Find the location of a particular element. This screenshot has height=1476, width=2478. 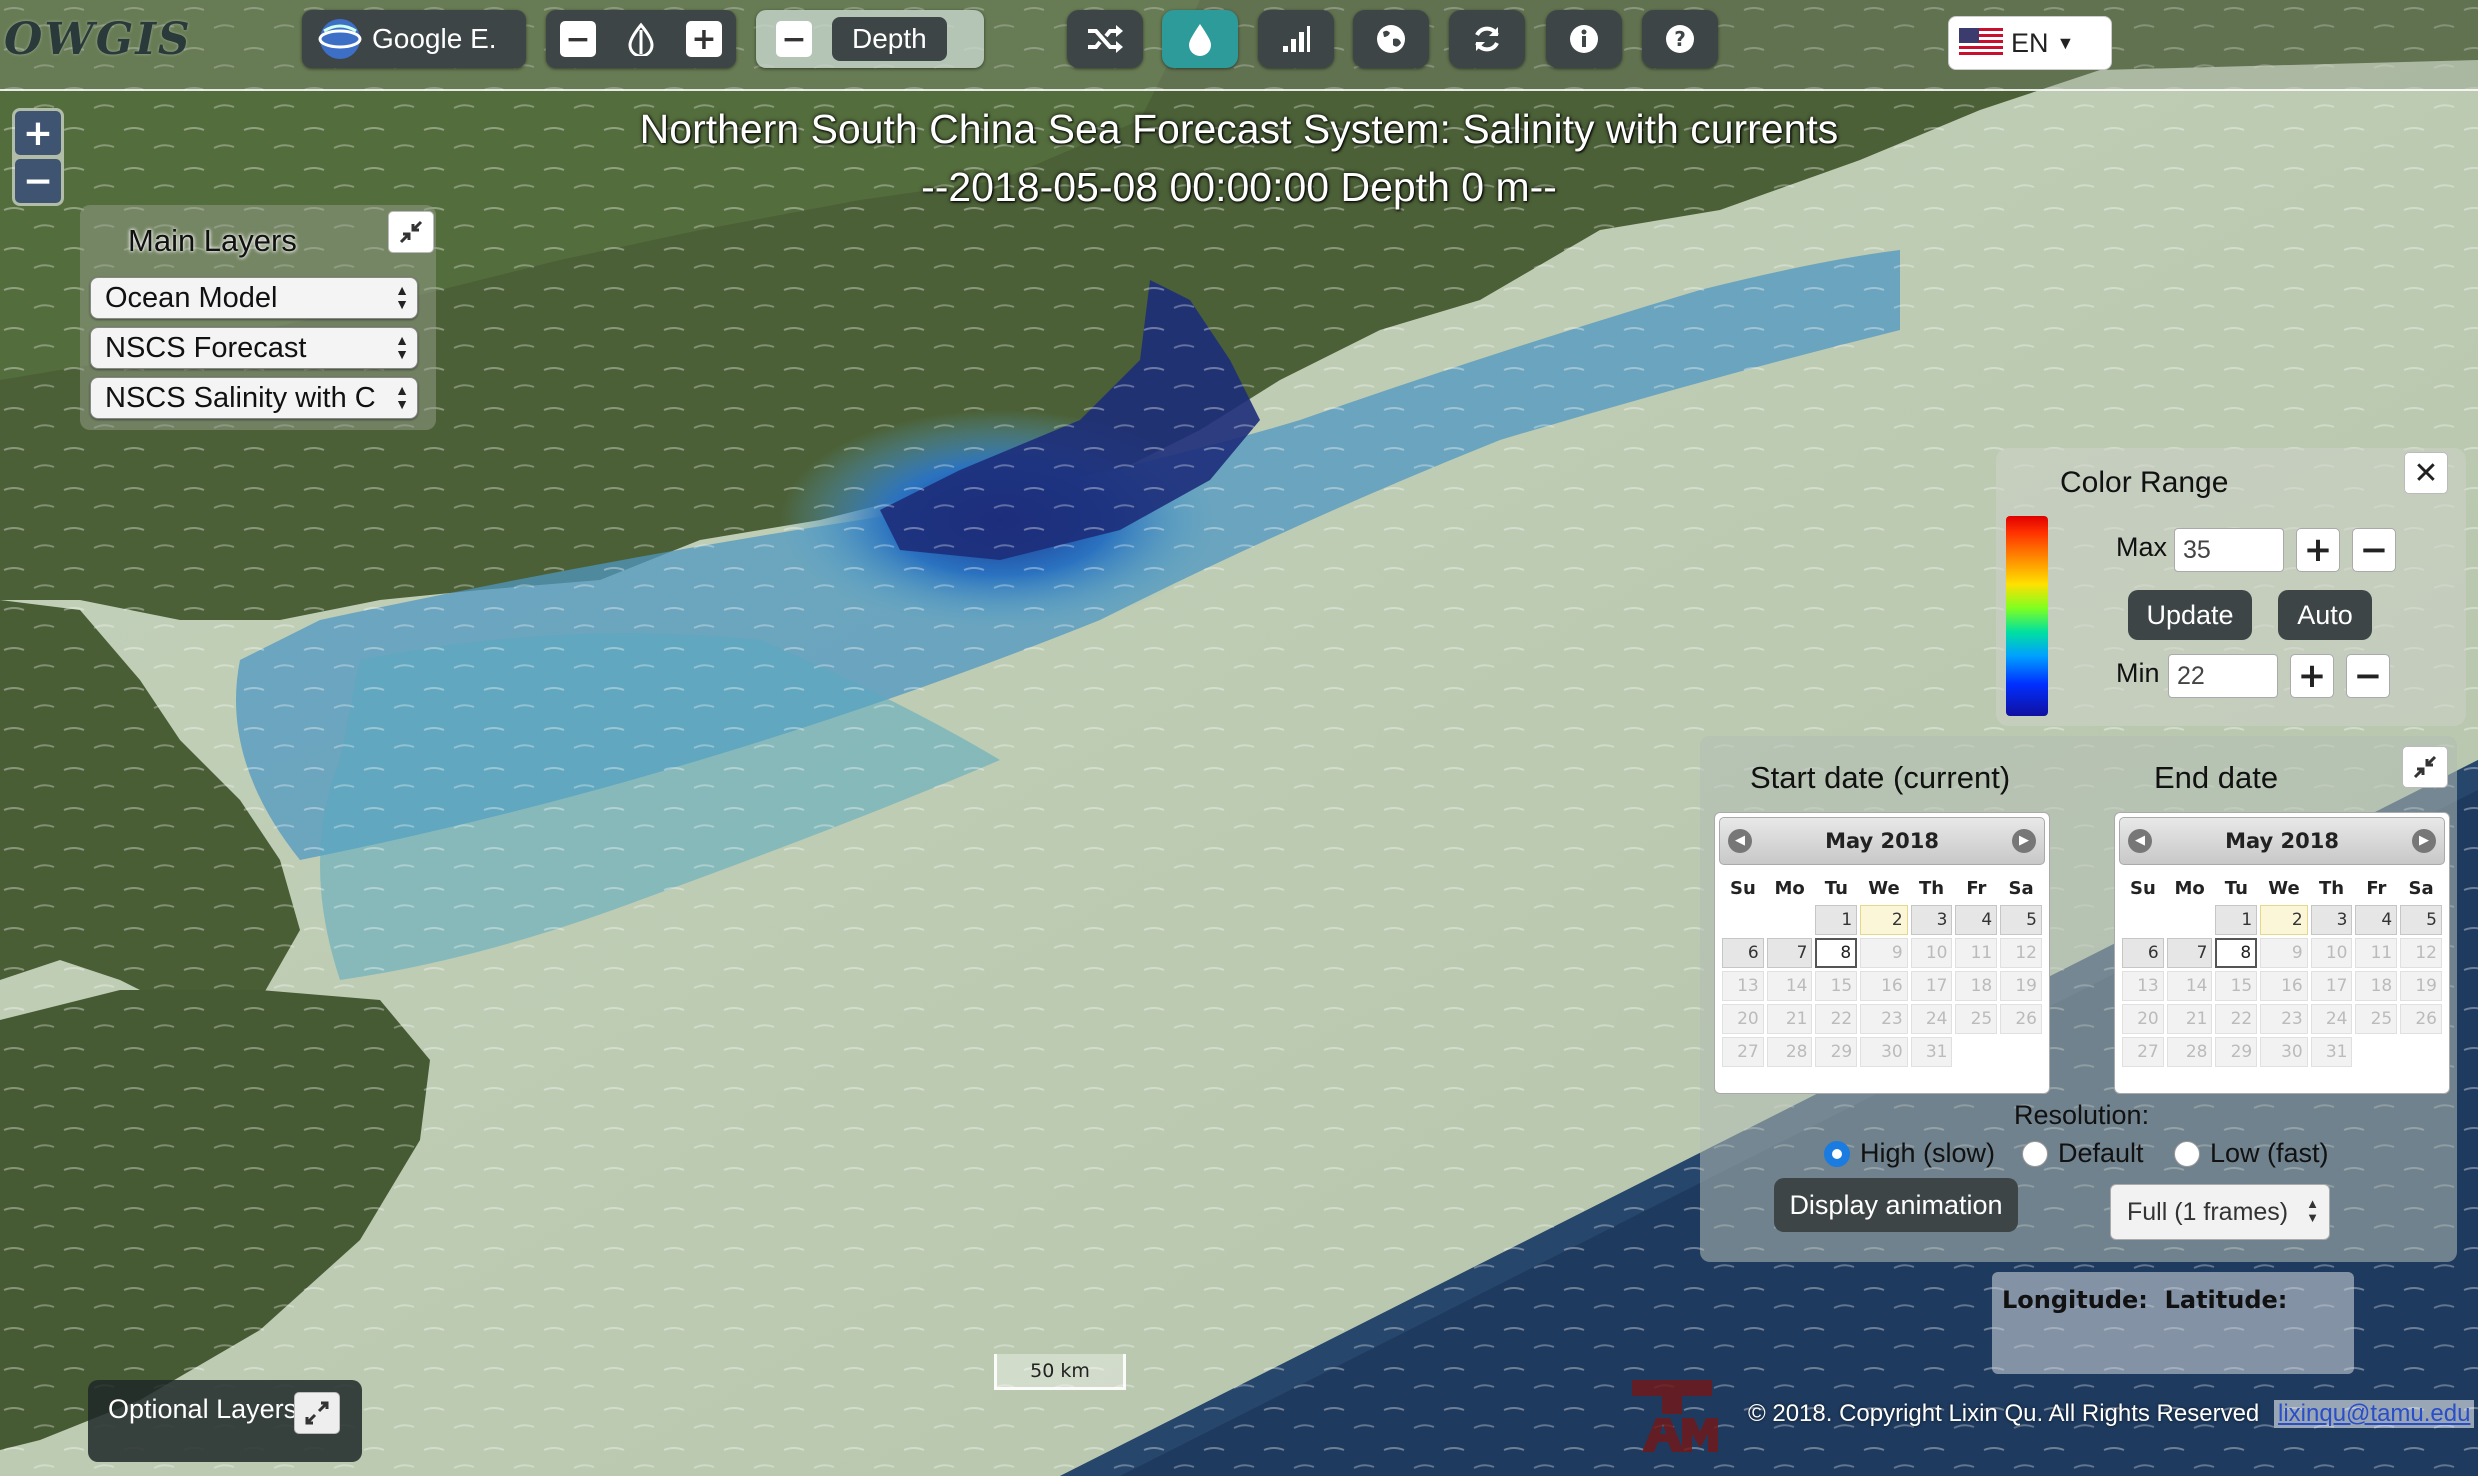

base-layer-button: Google E. is located at coordinates (414, 39).